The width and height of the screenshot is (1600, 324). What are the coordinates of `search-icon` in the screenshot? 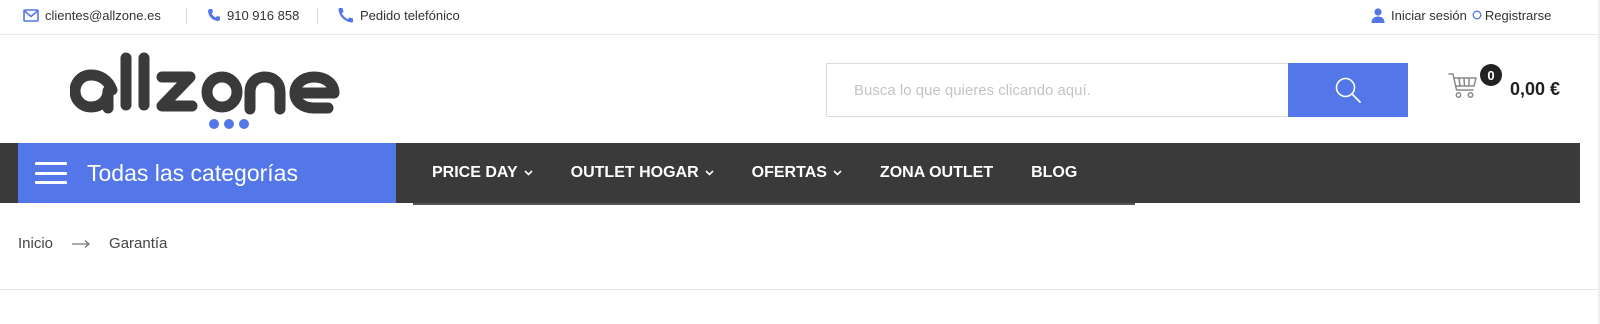 It's located at (1348, 90).